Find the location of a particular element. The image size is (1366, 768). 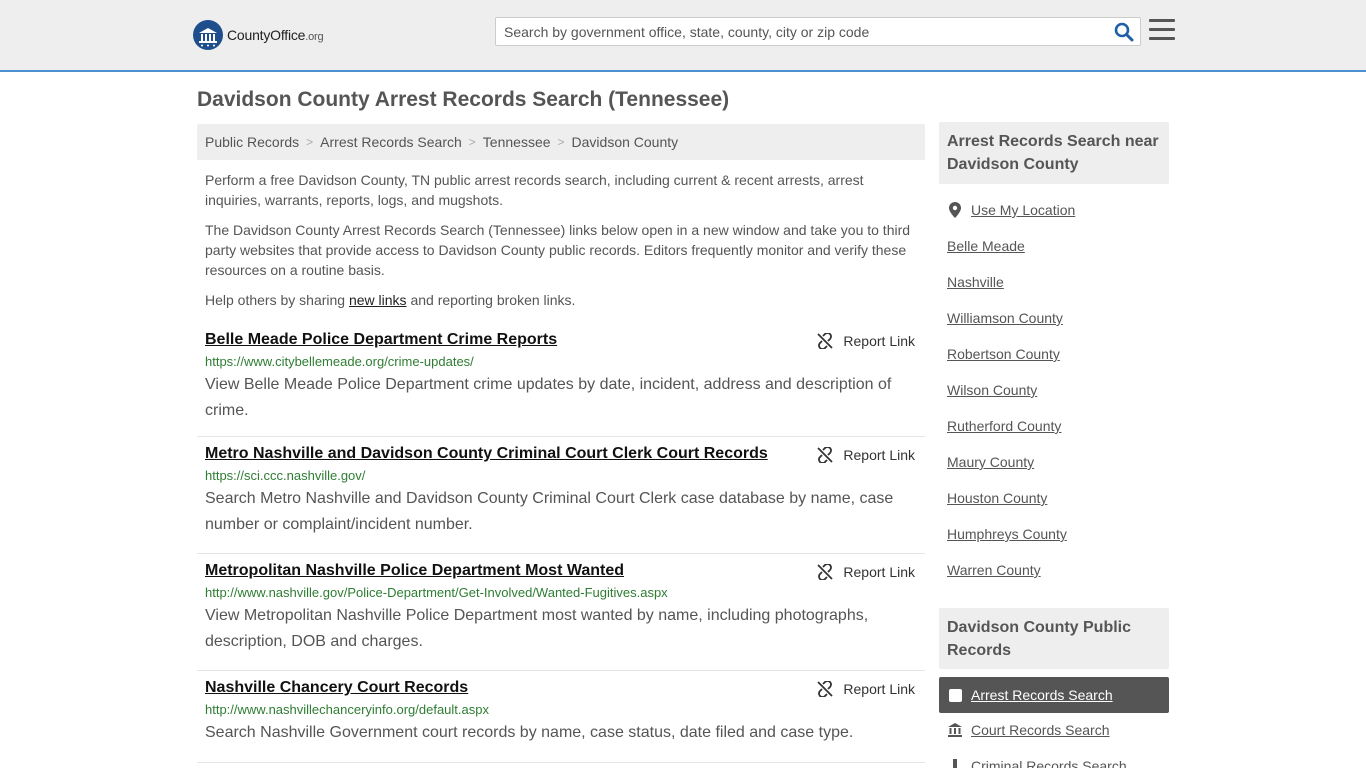

intro-text: and reporting broken links. is located at coordinates (491, 300).